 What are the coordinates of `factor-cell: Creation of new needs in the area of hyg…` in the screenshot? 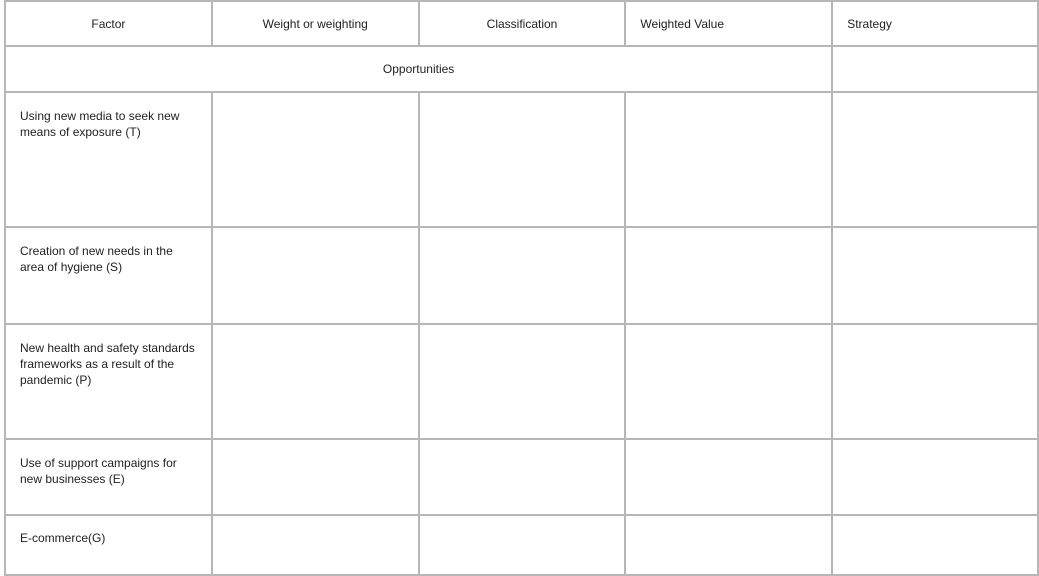 It's located at (108, 275).